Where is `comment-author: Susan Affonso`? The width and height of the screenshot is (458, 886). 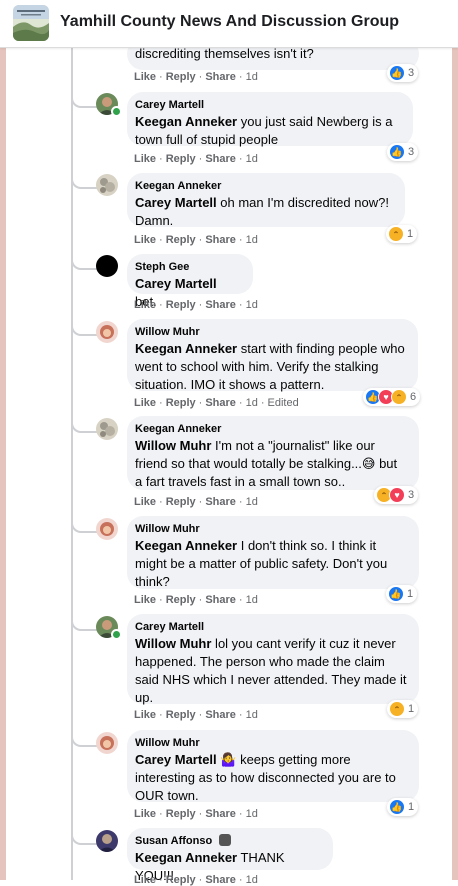 comment-author: Susan Affonso is located at coordinates (228, 841).